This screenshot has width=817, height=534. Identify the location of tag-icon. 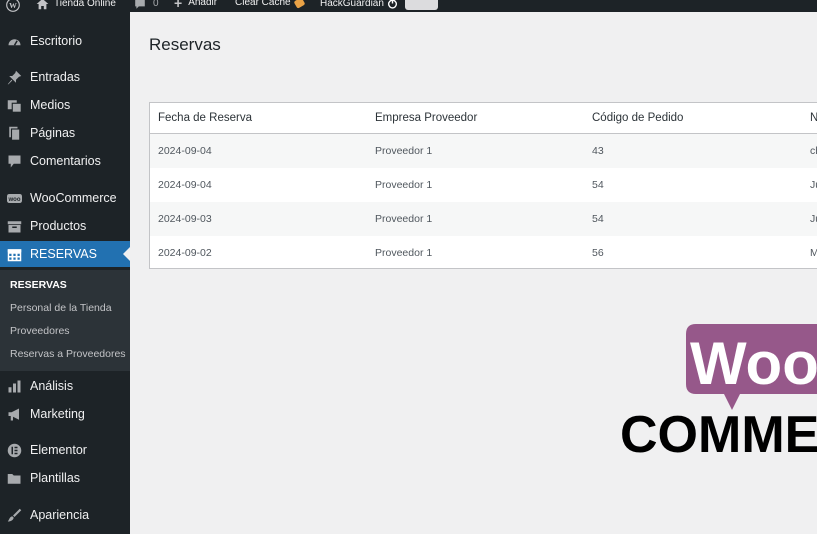
(299, 4).